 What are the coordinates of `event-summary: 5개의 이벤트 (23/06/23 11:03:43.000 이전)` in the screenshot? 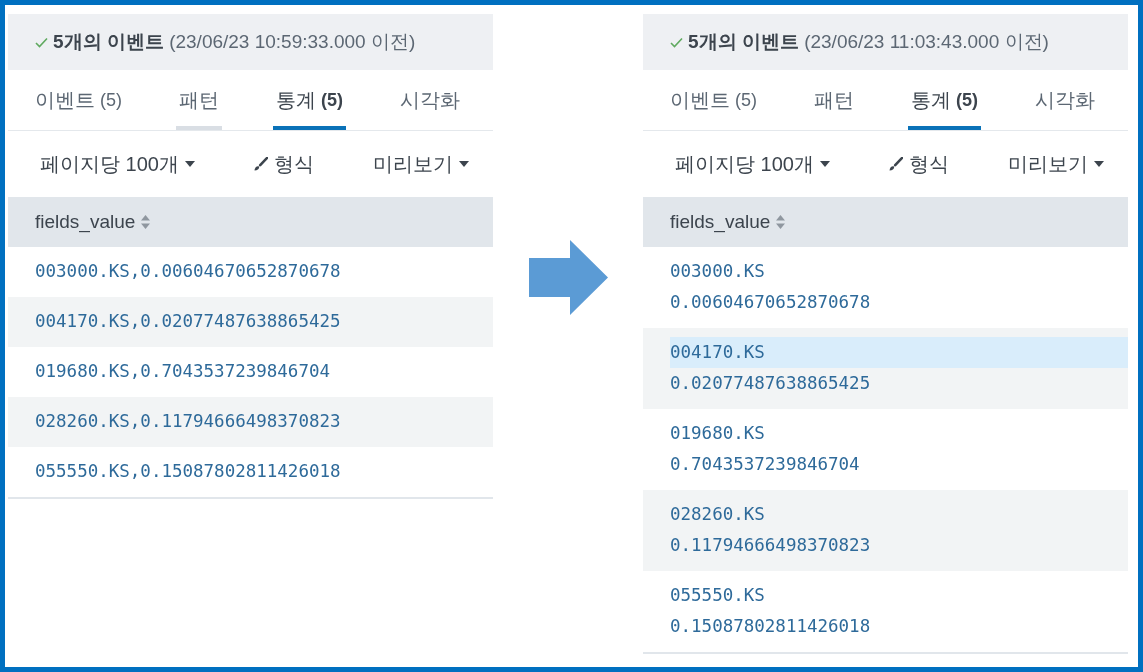 It's located at (868, 42).